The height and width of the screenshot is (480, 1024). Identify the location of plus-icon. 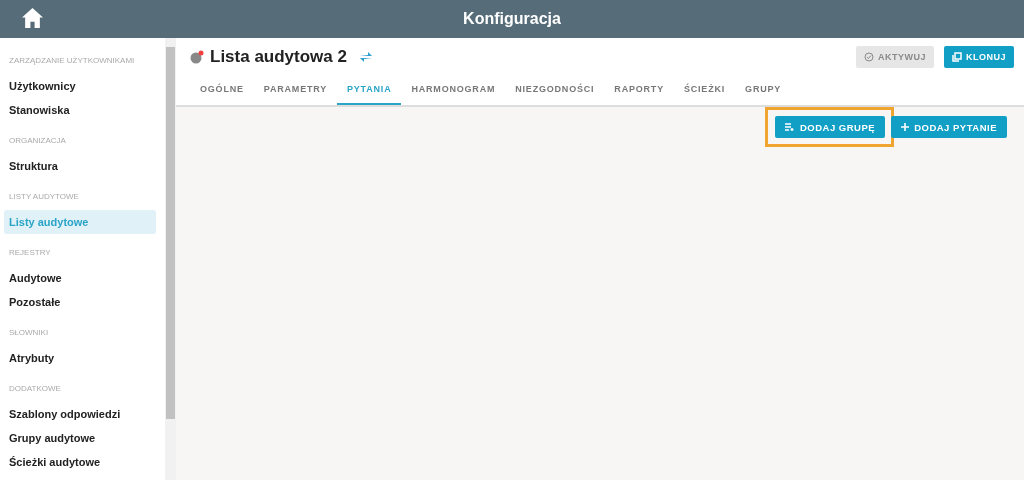
(905, 127).